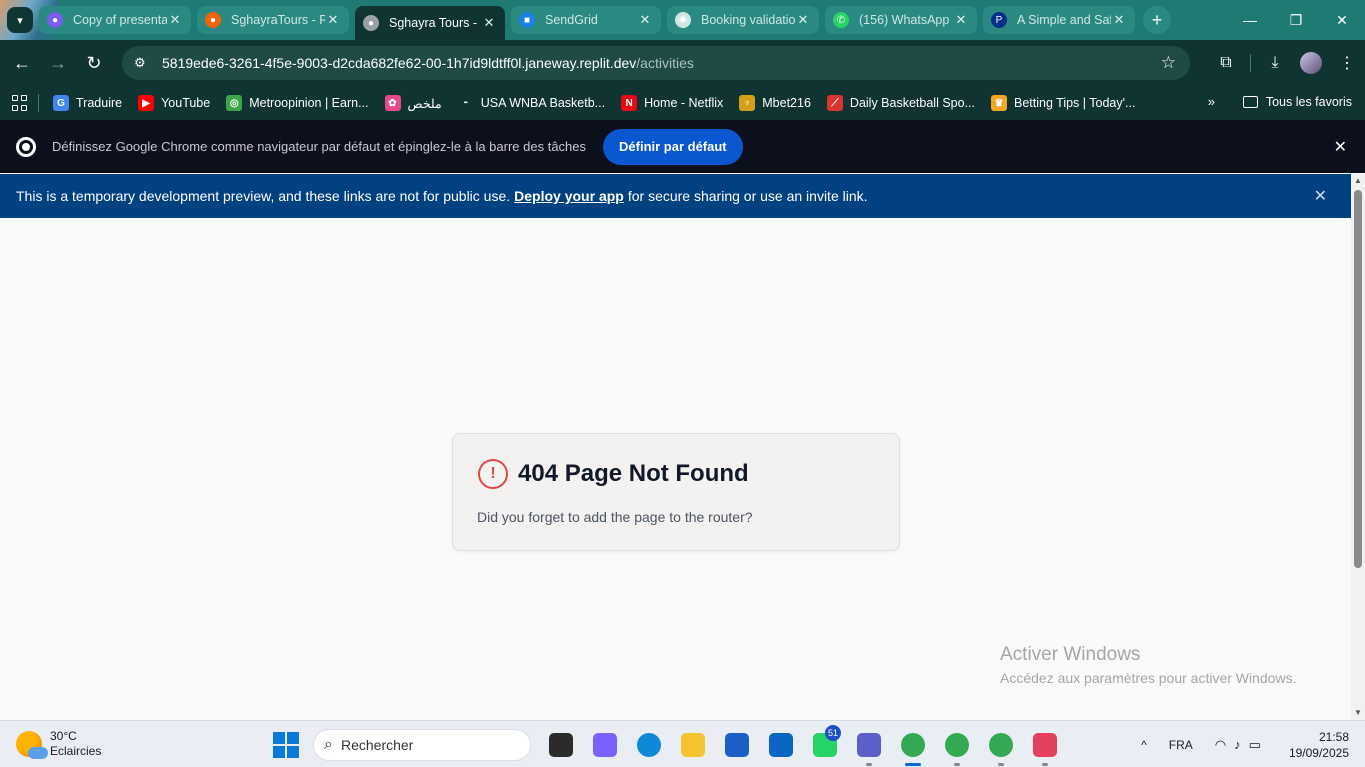 The height and width of the screenshot is (767, 1365). I want to click on running-indicator, so click(869, 764).